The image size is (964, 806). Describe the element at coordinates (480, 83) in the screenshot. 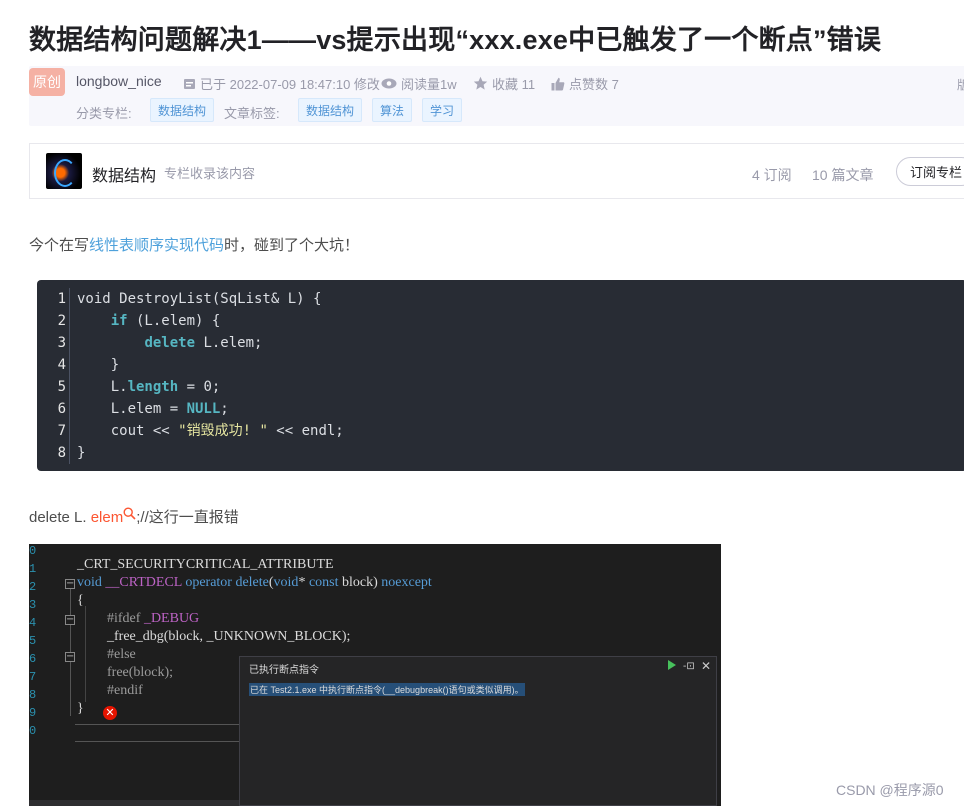

I see `star-icon` at that location.